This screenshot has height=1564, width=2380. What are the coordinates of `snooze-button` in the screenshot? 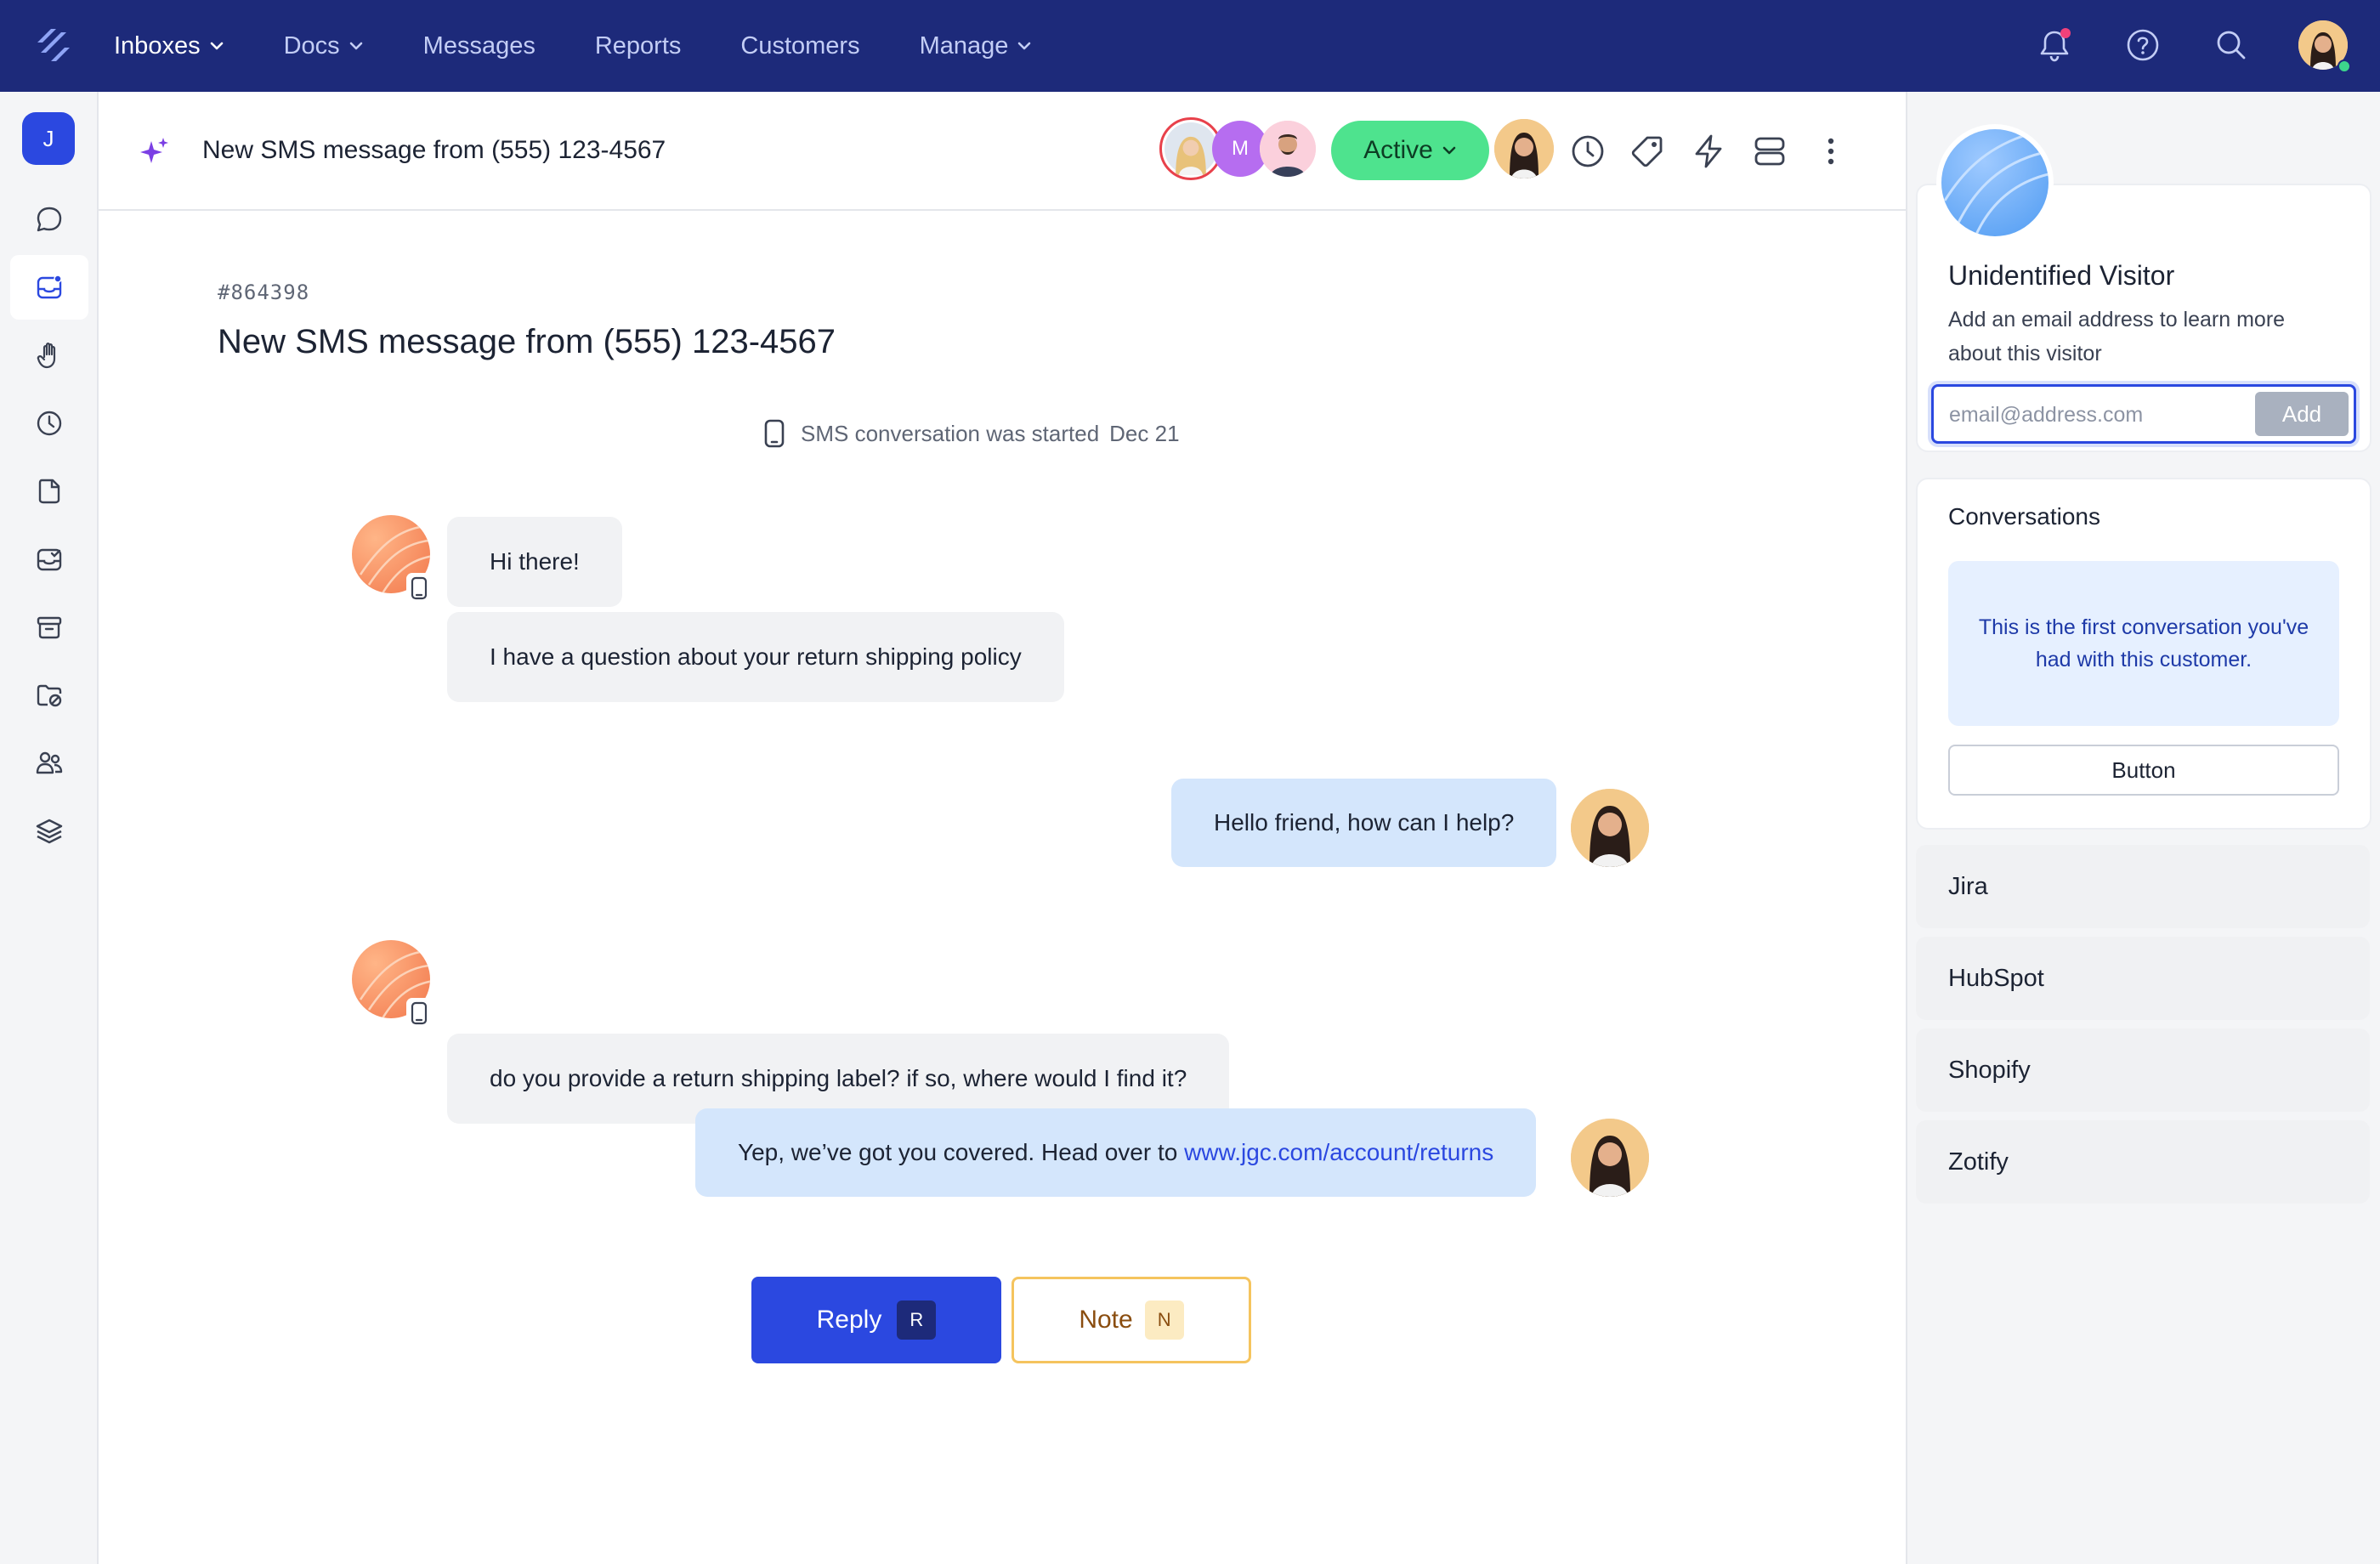 It's located at (1587, 151).